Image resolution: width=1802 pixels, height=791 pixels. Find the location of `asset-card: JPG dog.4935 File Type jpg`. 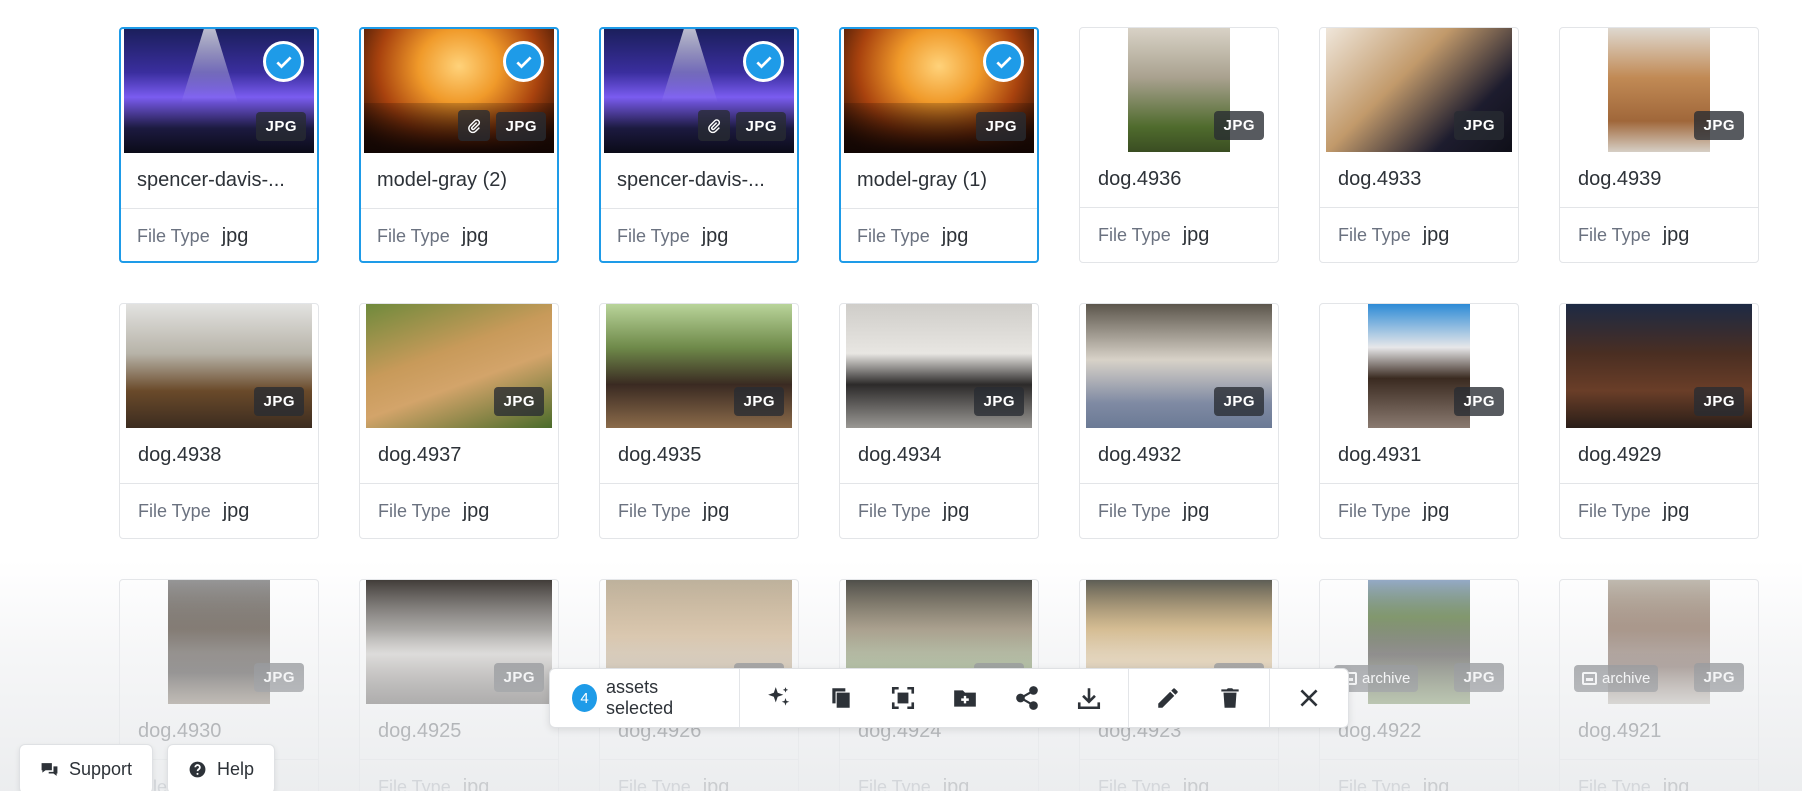

asset-card: JPG dog.4935 File Type jpg is located at coordinates (699, 421).